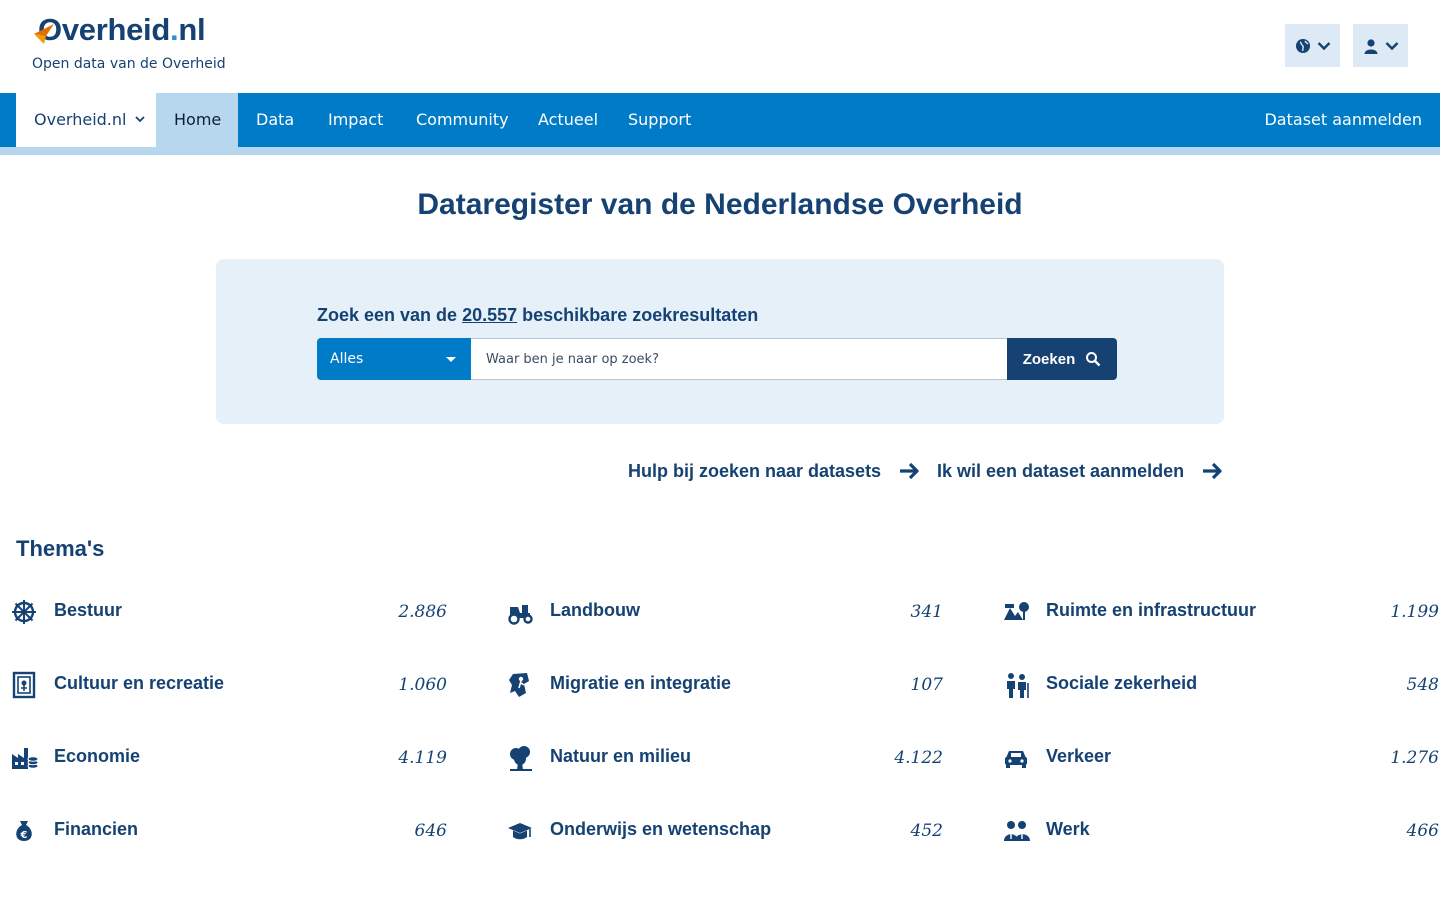  What do you see at coordinates (394, 359) in the screenshot?
I see `search-filter-select: Alles` at bounding box center [394, 359].